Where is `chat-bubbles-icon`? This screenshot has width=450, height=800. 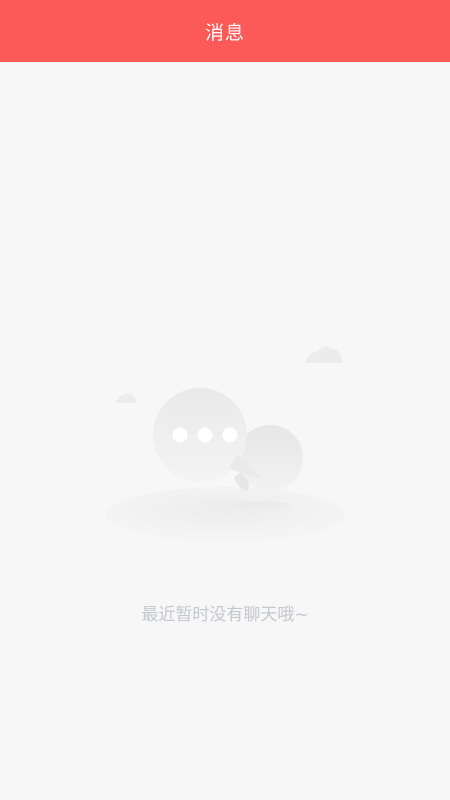 chat-bubbles-icon is located at coordinates (225, 440).